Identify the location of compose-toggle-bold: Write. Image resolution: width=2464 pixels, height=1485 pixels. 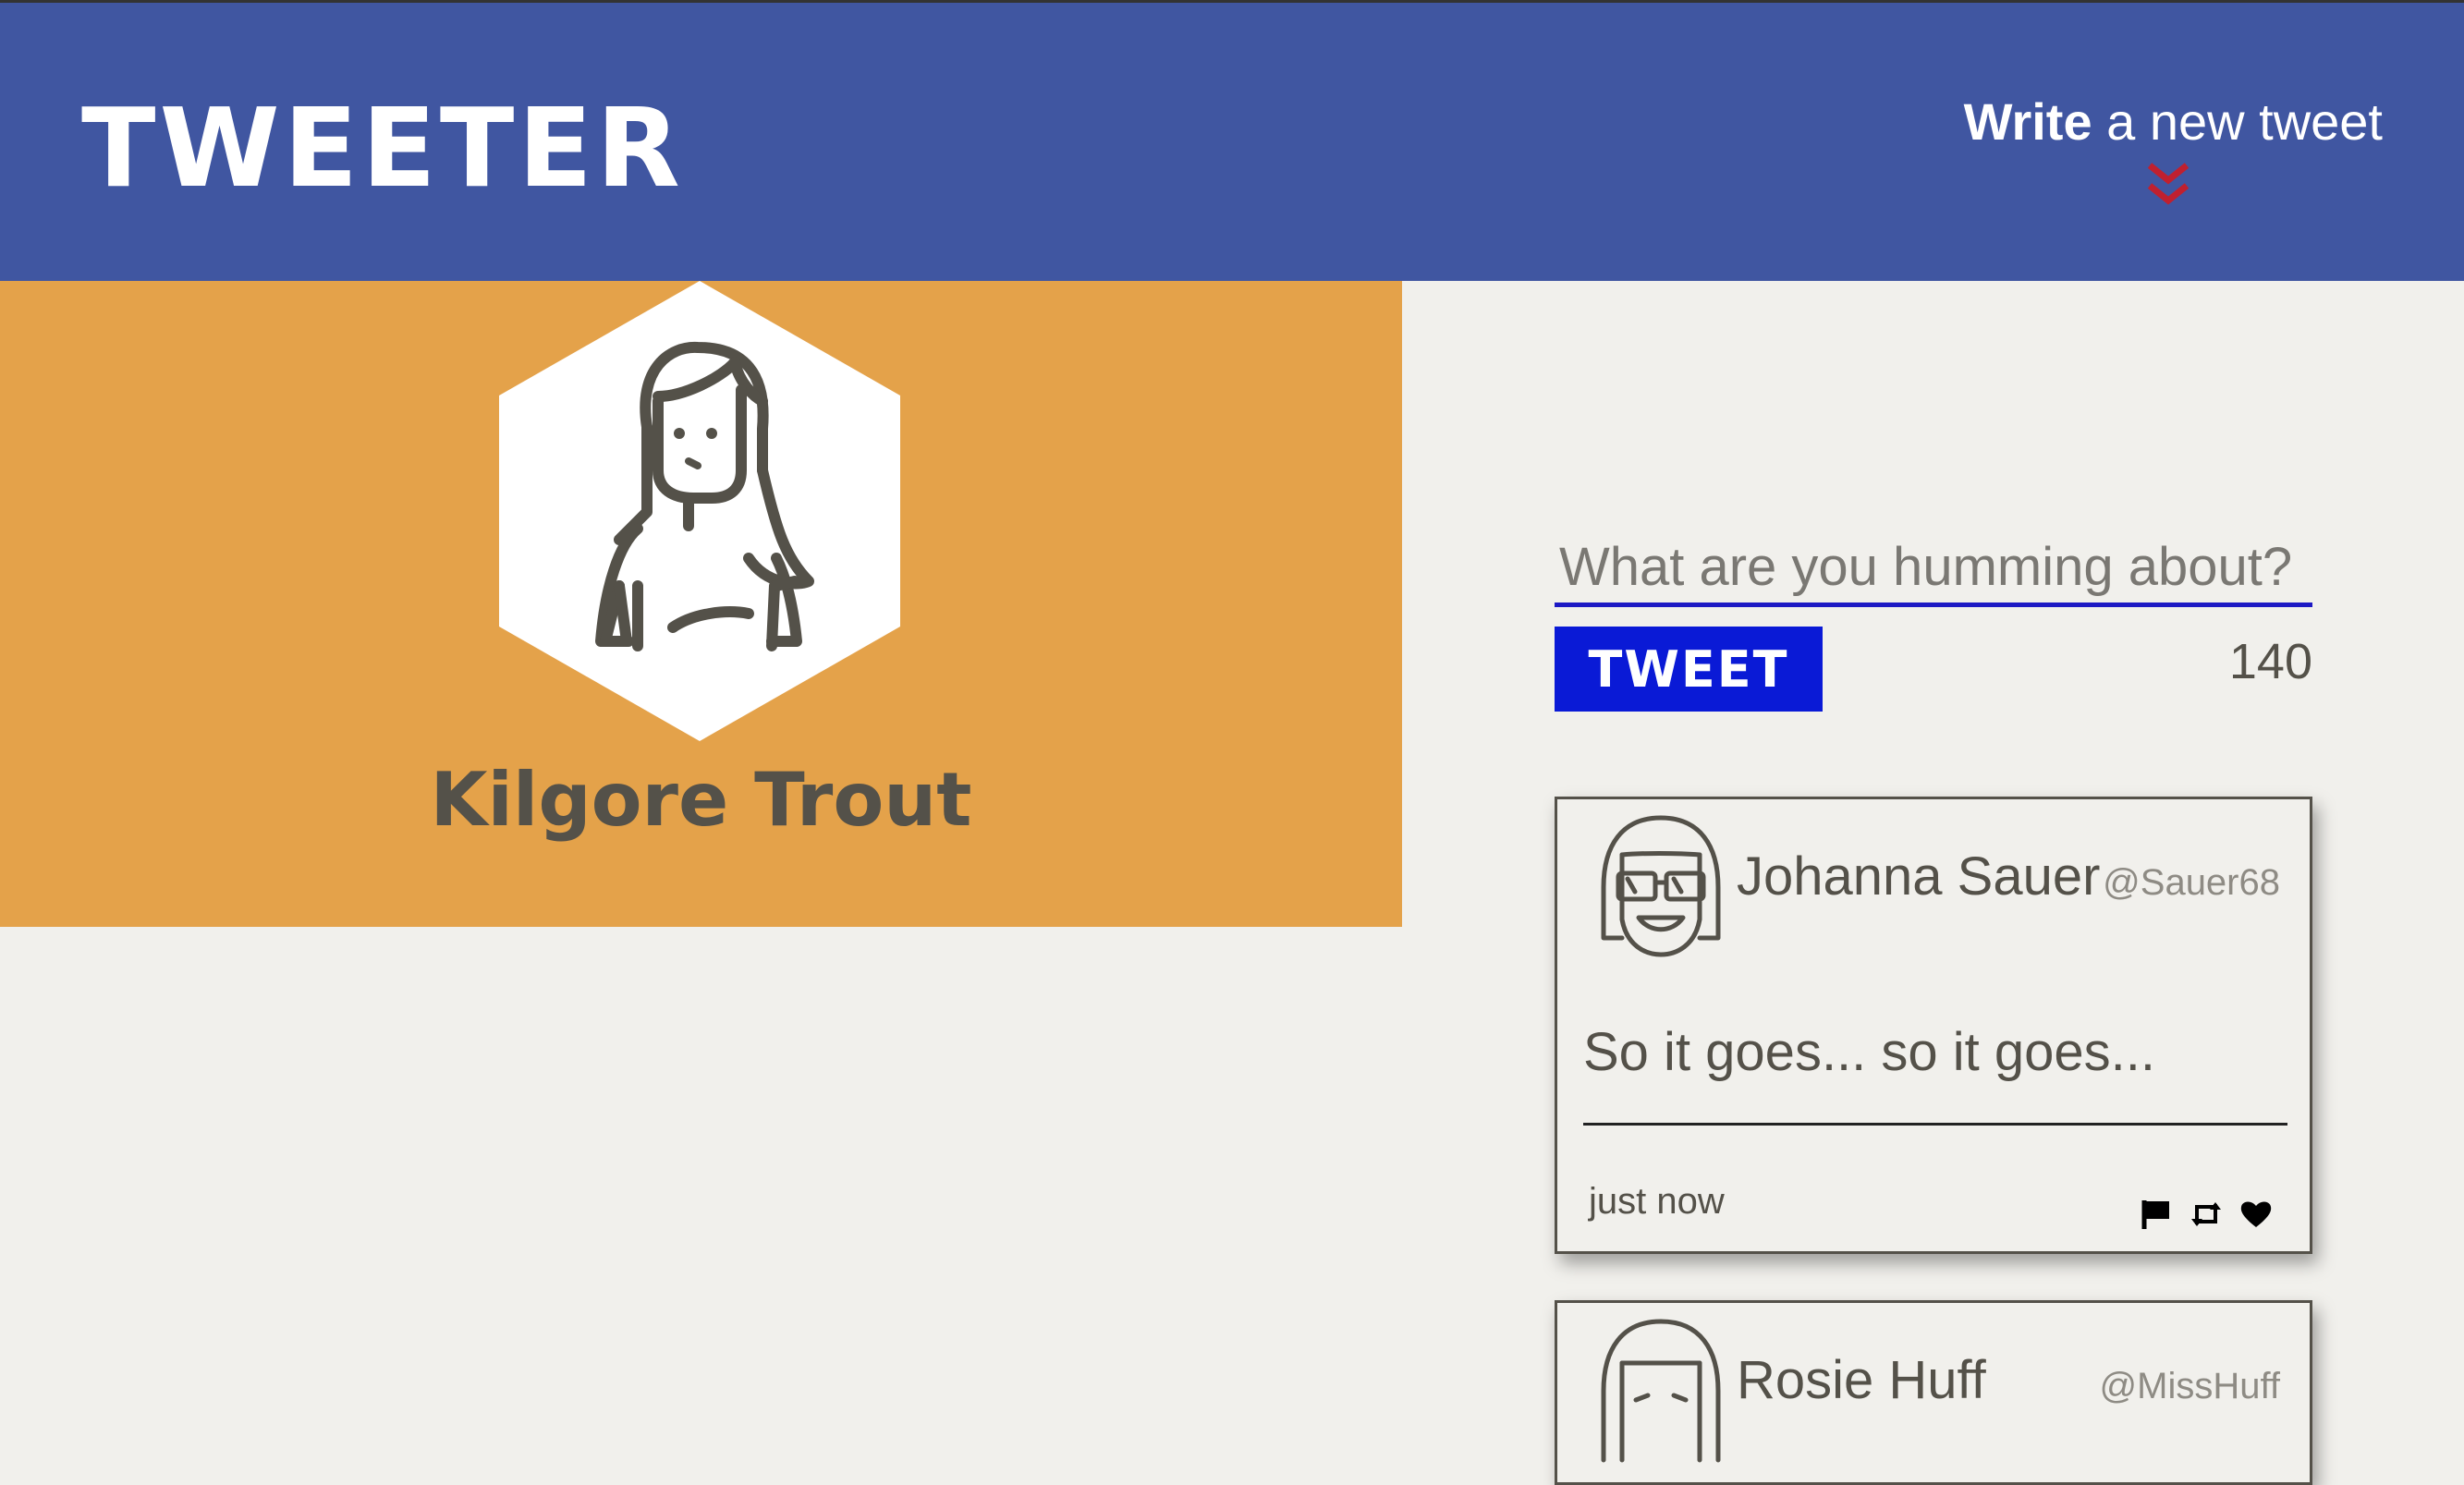
(2027, 121).